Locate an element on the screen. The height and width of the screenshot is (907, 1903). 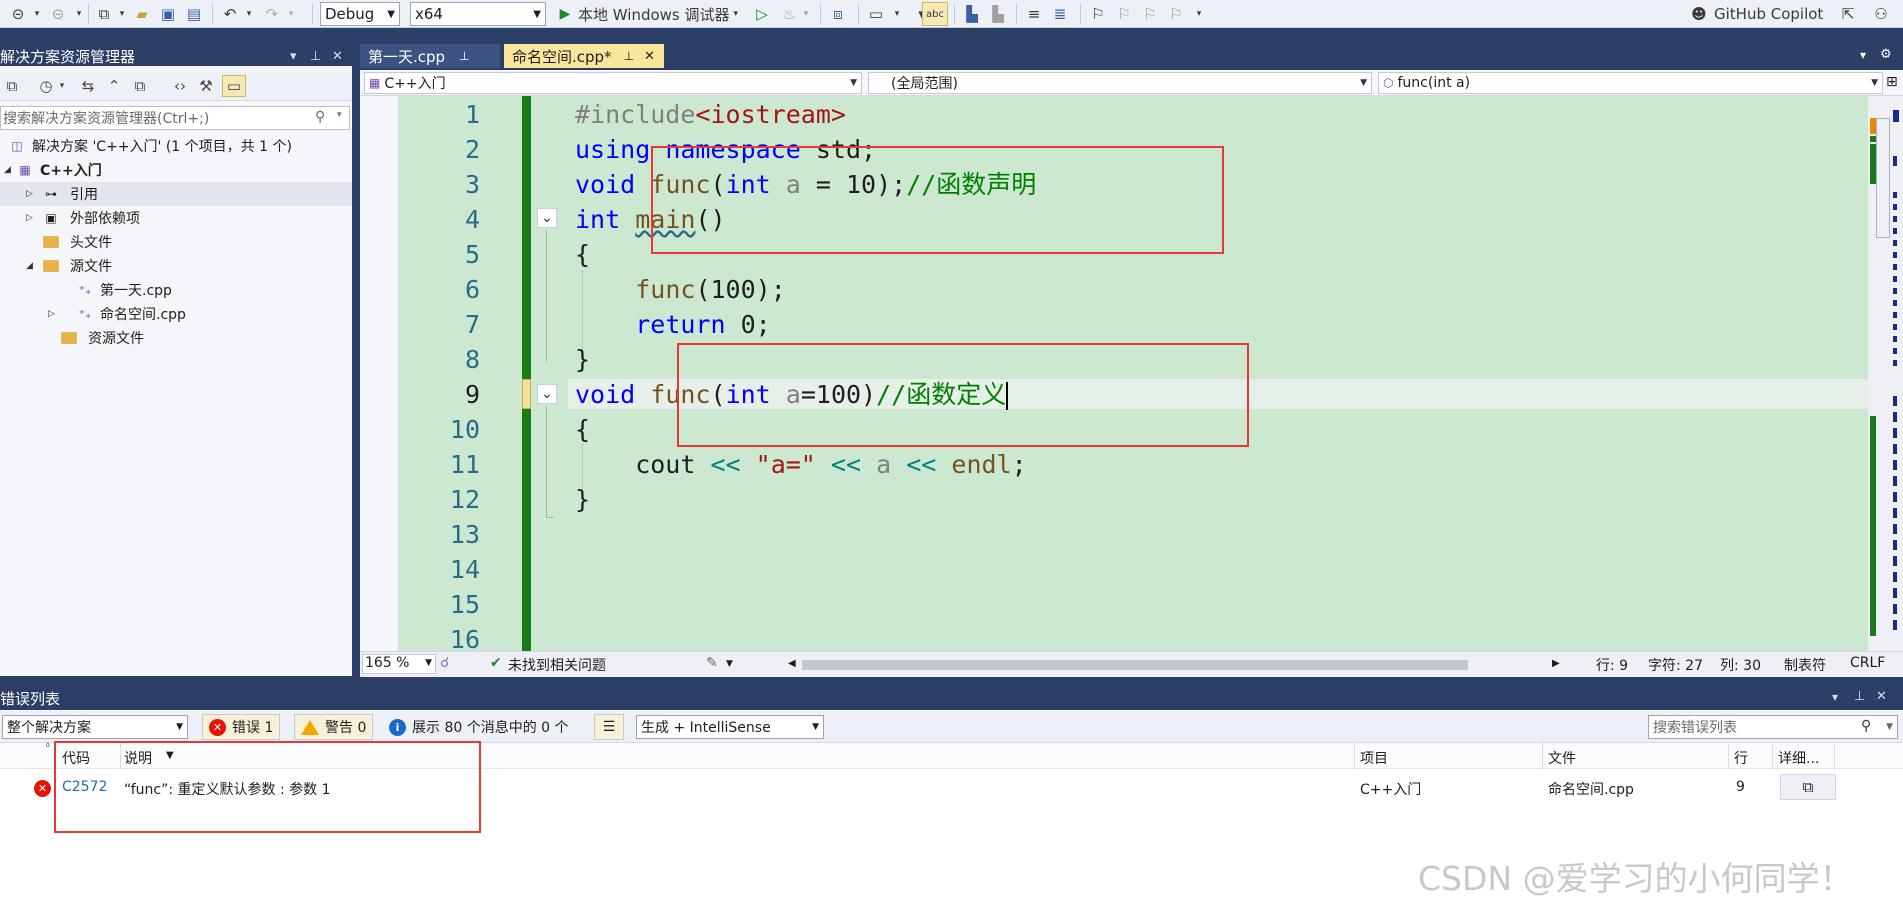
tree-item-external-deps: ▷ ▣ 外部依赖项 is located at coordinates (83, 218).